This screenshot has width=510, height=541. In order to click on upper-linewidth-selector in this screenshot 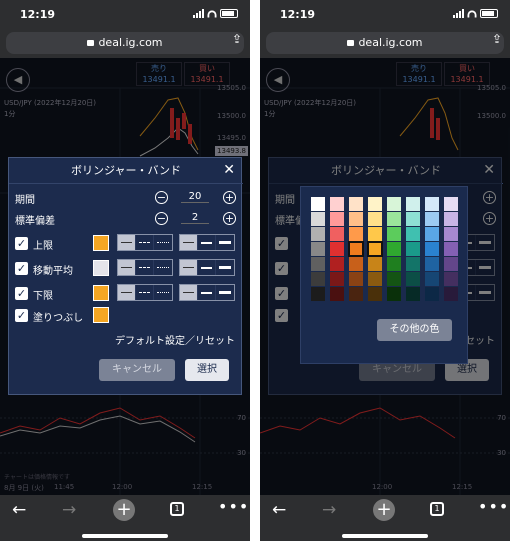, I will do `click(207, 242)`.